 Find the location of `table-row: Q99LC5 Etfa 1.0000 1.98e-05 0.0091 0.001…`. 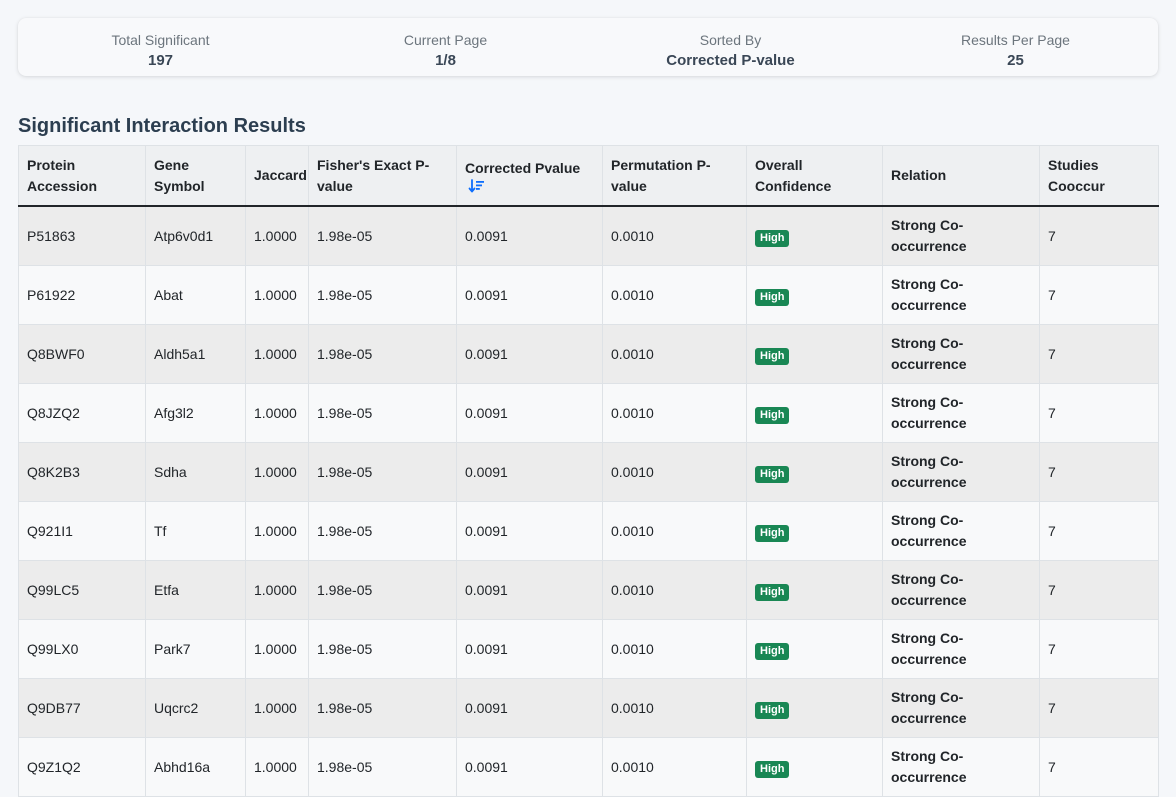

table-row: Q99LC5 Etfa 1.0000 1.98e-05 0.0091 0.001… is located at coordinates (588, 590).